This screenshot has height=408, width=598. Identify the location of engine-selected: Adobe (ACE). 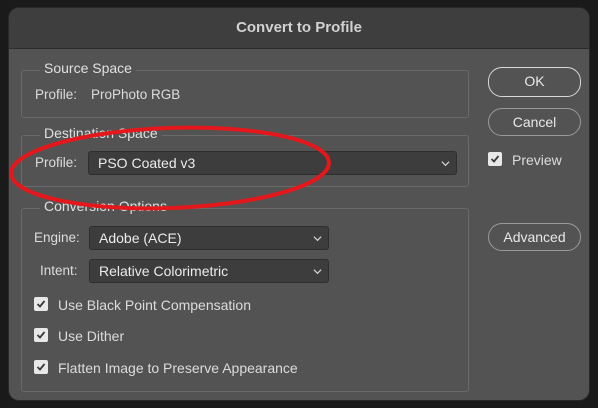
(140, 238).